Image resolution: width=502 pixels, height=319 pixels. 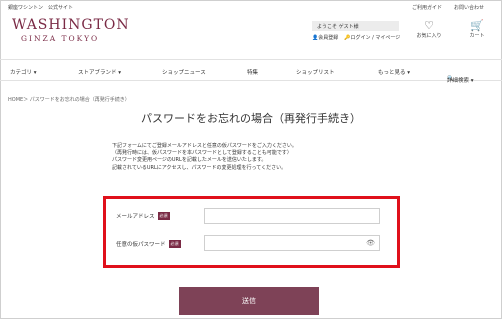 What do you see at coordinates (372, 37) in the screenshot?
I see `login-link: 🔑ログイン / マイページ` at bounding box center [372, 37].